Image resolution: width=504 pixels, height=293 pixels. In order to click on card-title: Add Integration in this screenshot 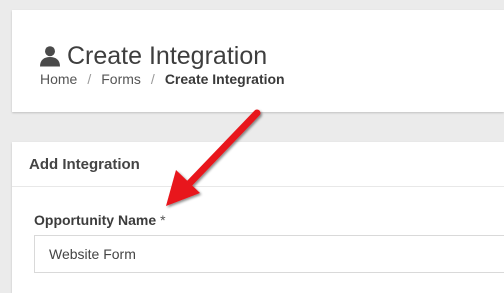, I will do `click(84, 164)`.